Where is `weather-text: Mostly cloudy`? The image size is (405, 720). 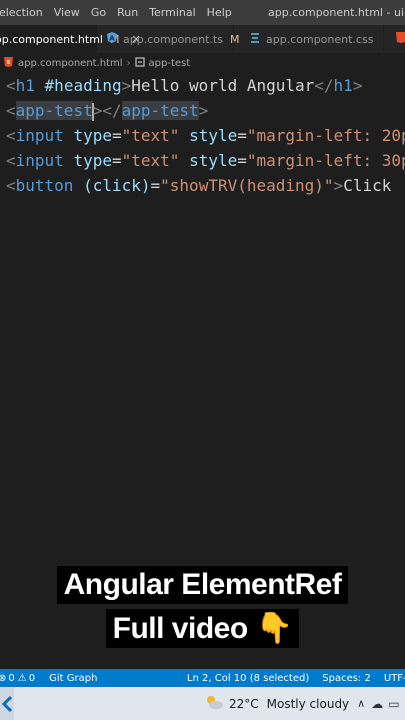 weather-text: Mostly cloudy is located at coordinates (308, 704).